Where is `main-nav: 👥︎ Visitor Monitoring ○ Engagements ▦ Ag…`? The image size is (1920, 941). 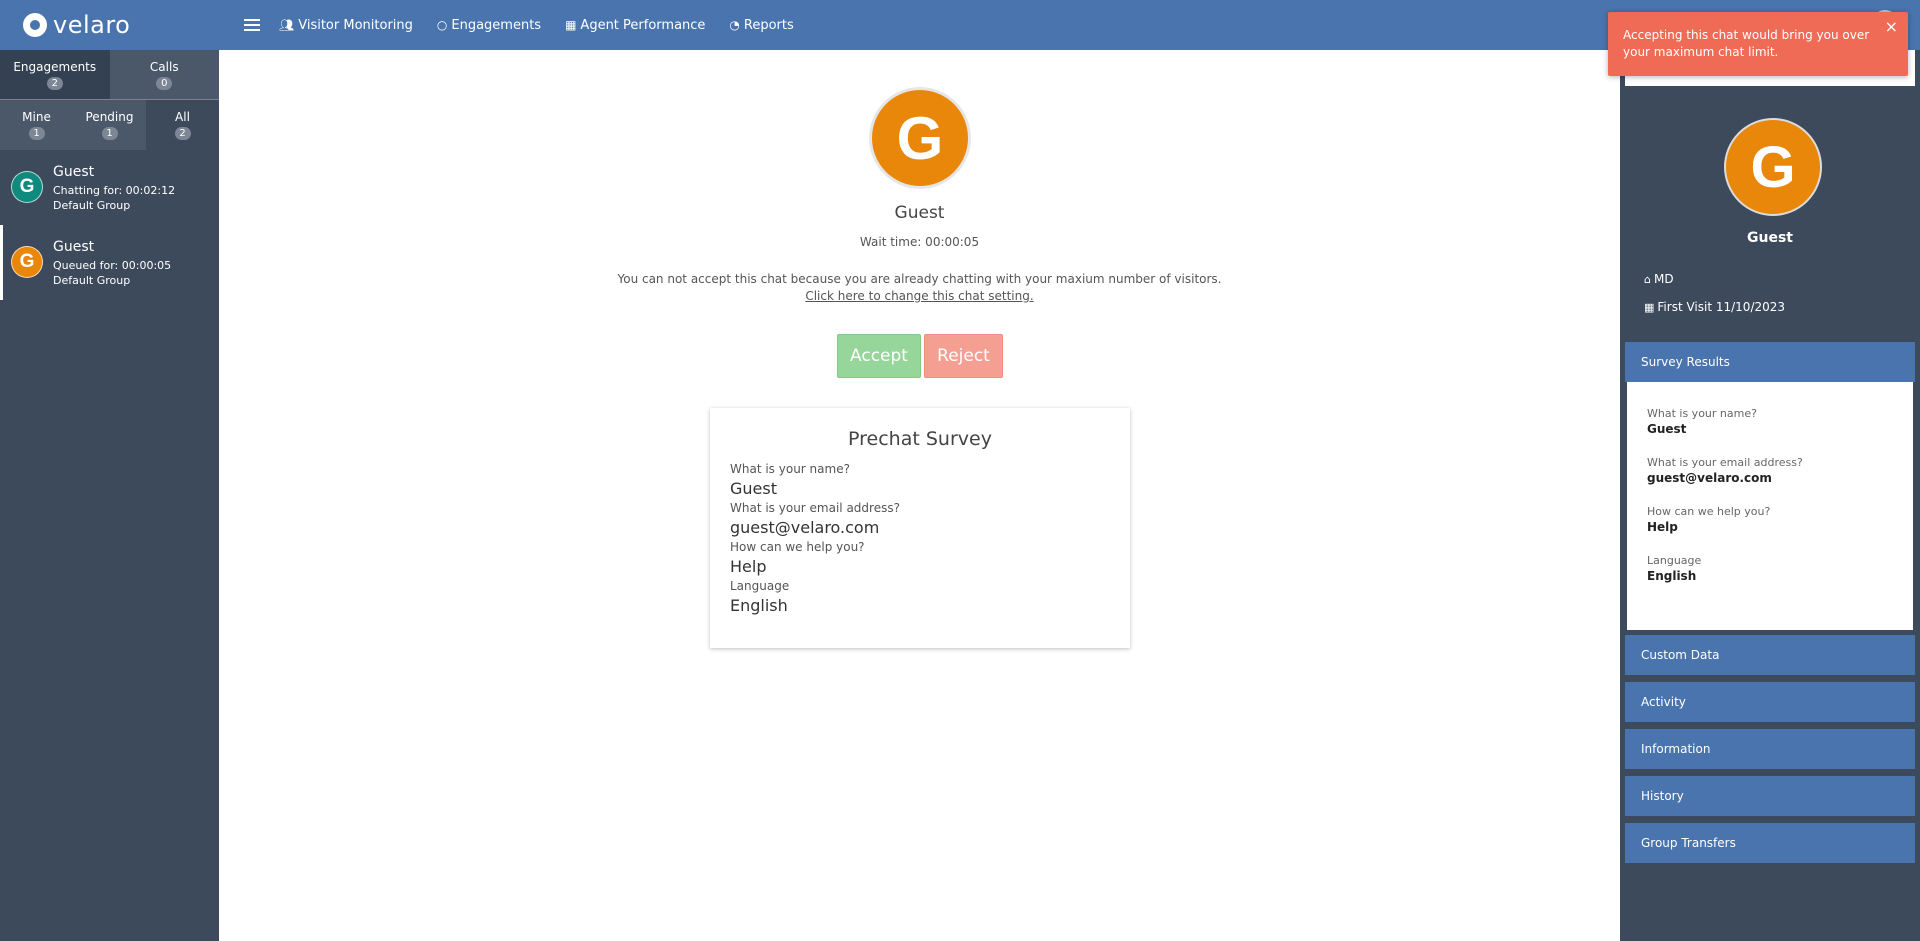 main-nav: 👥︎ Visitor Monitoring ○ Engagements ▦ Ag… is located at coordinates (548, 25).